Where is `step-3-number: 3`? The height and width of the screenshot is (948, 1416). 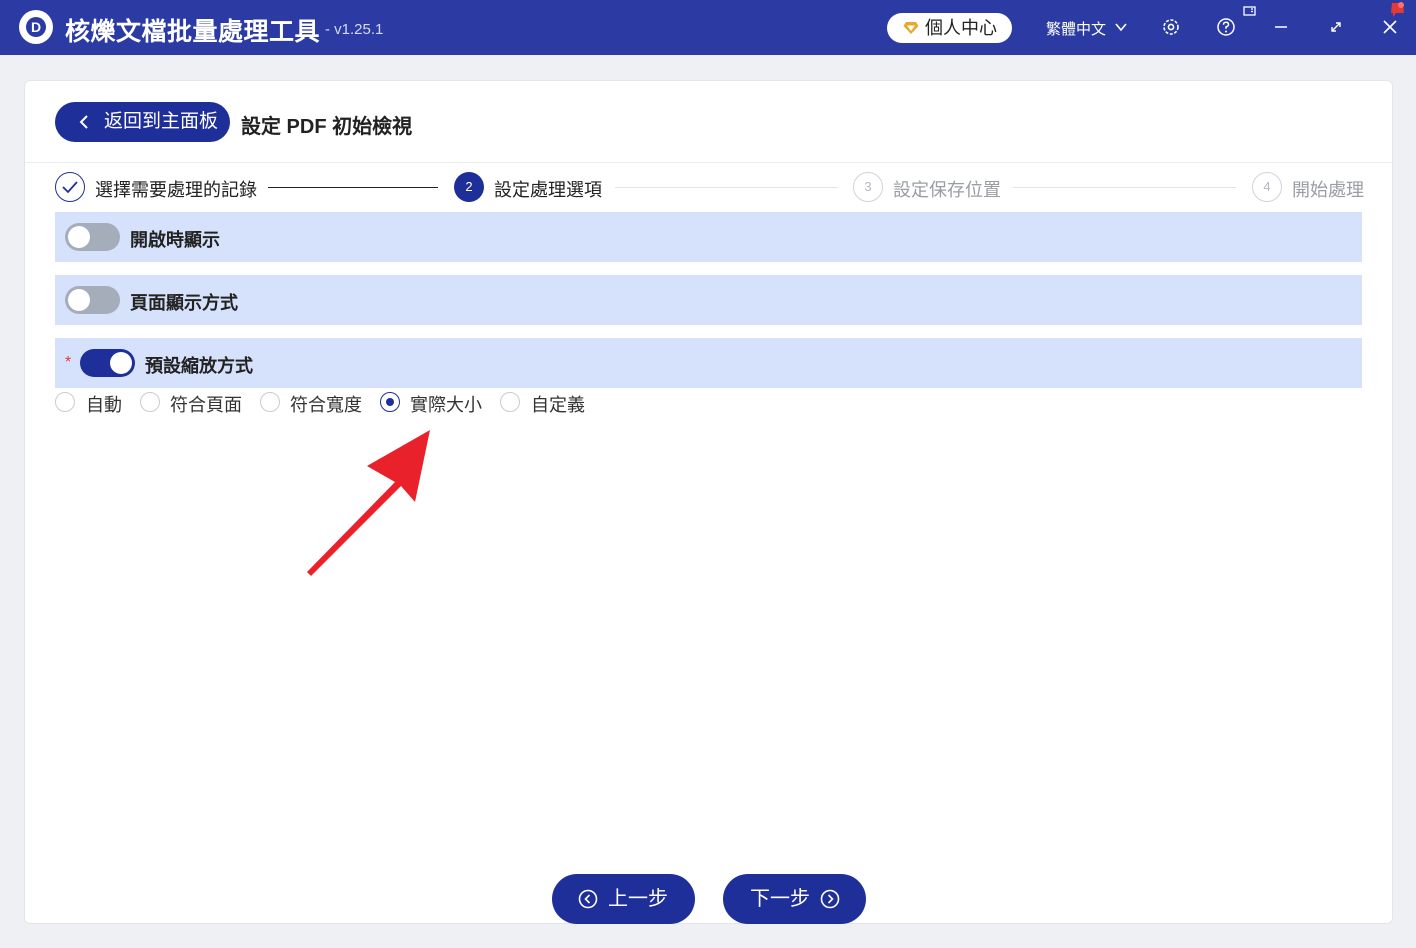 step-3-number: 3 is located at coordinates (868, 187).